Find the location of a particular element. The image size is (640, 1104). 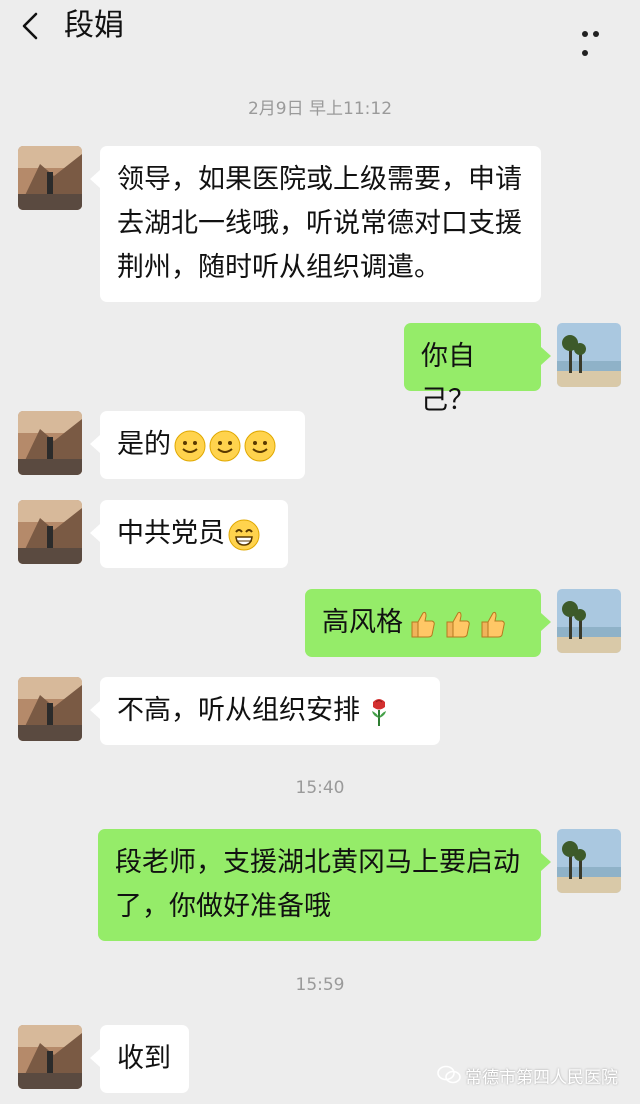

sent-message-bubble: 高风格 is located at coordinates (428, 623).